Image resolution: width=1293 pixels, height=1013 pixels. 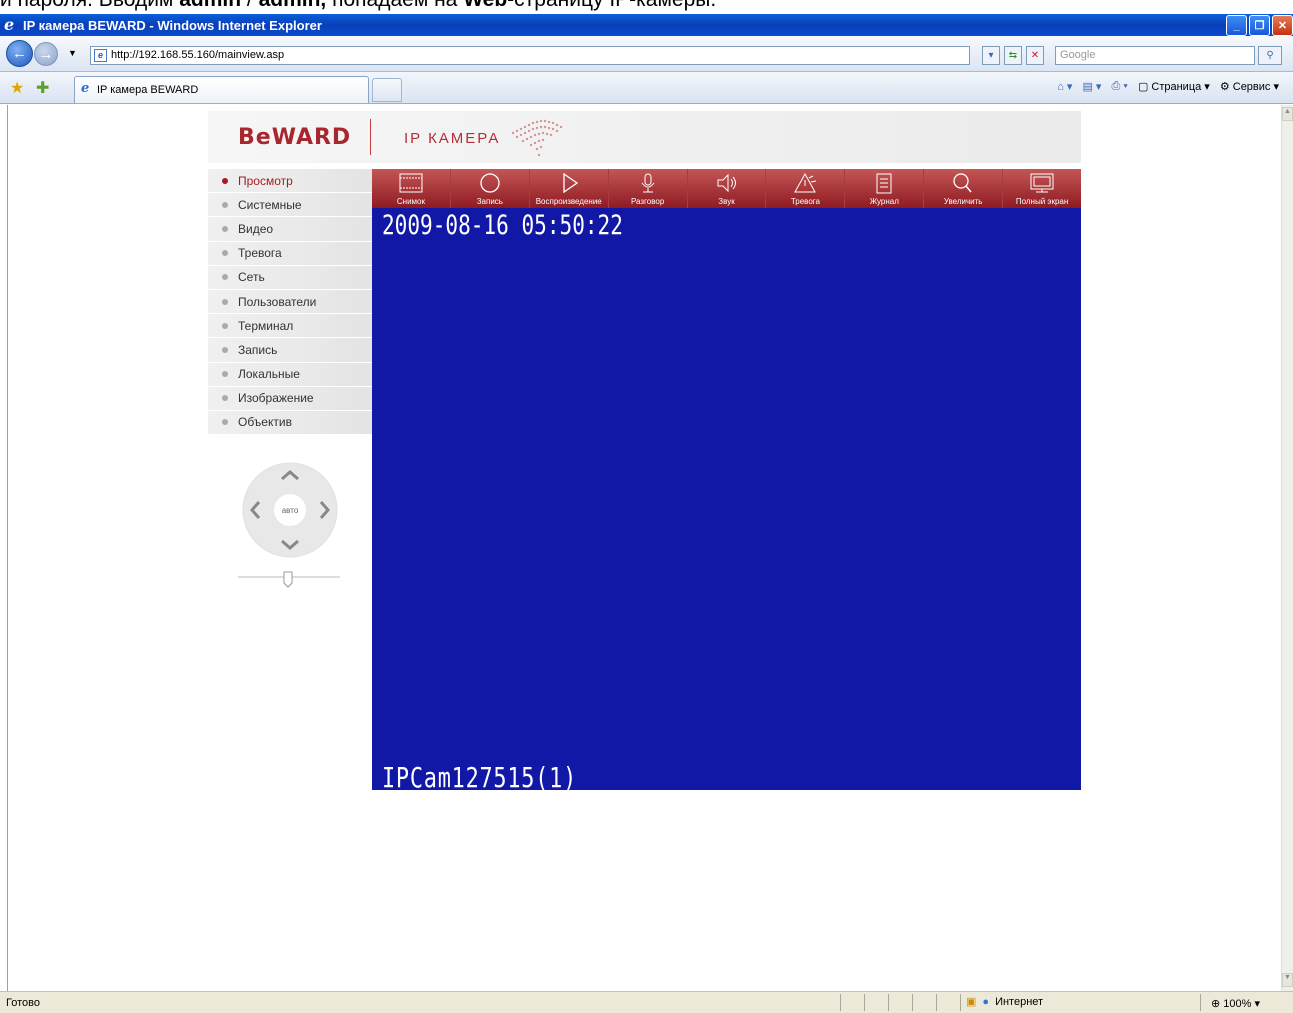 What do you see at coordinates (884, 201) in the screenshot?
I see `toolbar-label: Журнал` at bounding box center [884, 201].